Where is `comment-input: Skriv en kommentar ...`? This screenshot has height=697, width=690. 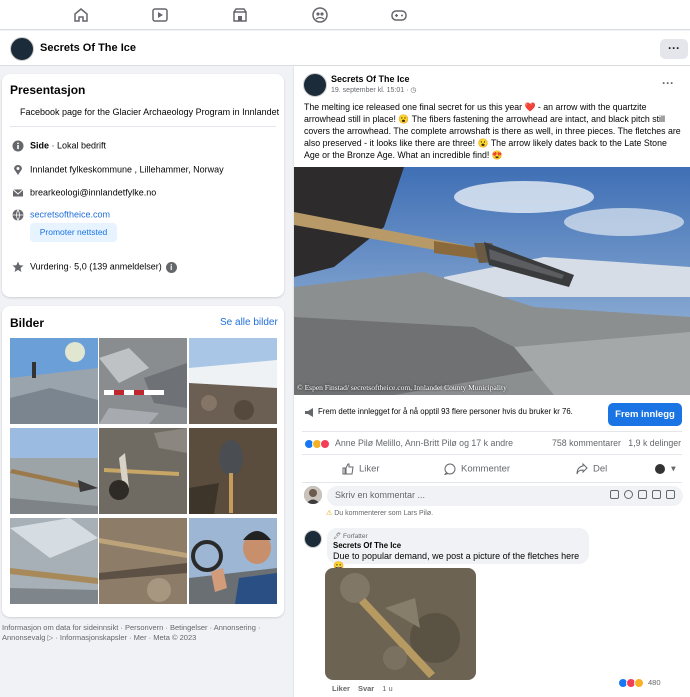
comment-input: Skriv en kommentar ... is located at coordinates (505, 496).